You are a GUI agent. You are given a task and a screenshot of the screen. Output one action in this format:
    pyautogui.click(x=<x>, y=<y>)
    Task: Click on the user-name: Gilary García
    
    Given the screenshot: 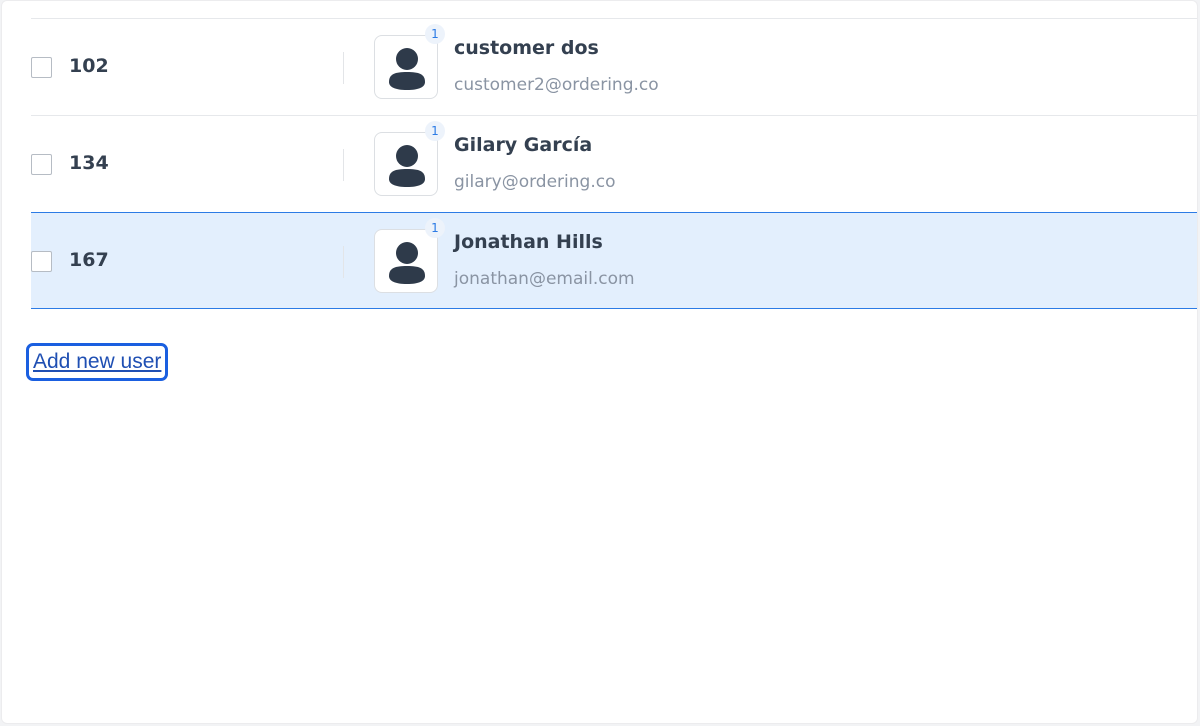 What is the action you would take?
    pyautogui.click(x=523, y=145)
    